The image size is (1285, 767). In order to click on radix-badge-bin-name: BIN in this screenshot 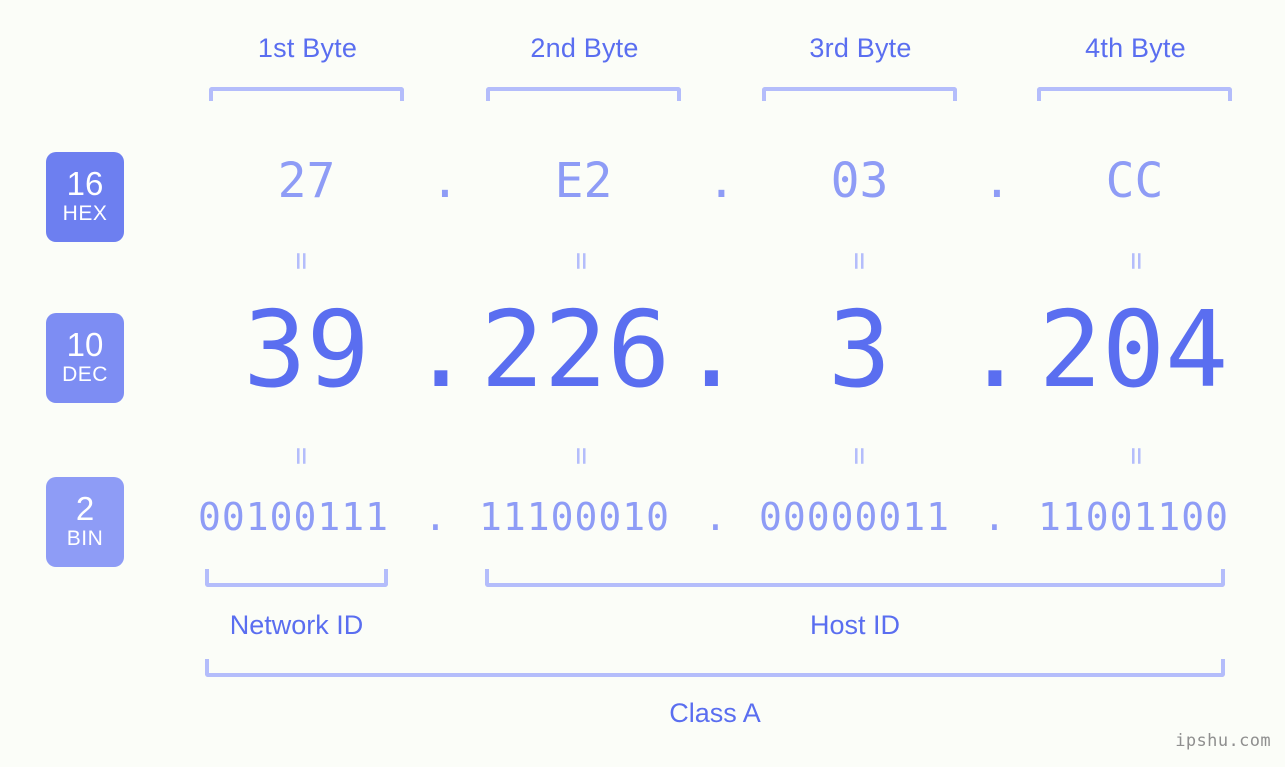, I will do `click(85, 539)`.